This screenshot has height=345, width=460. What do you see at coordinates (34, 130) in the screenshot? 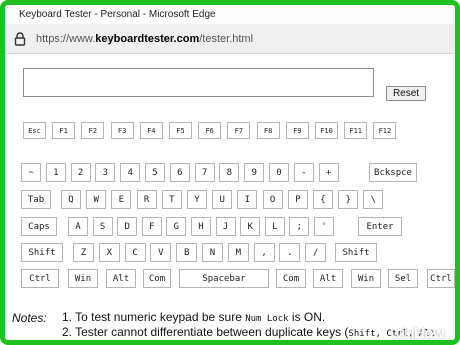
I see `key-esc: Esc` at bounding box center [34, 130].